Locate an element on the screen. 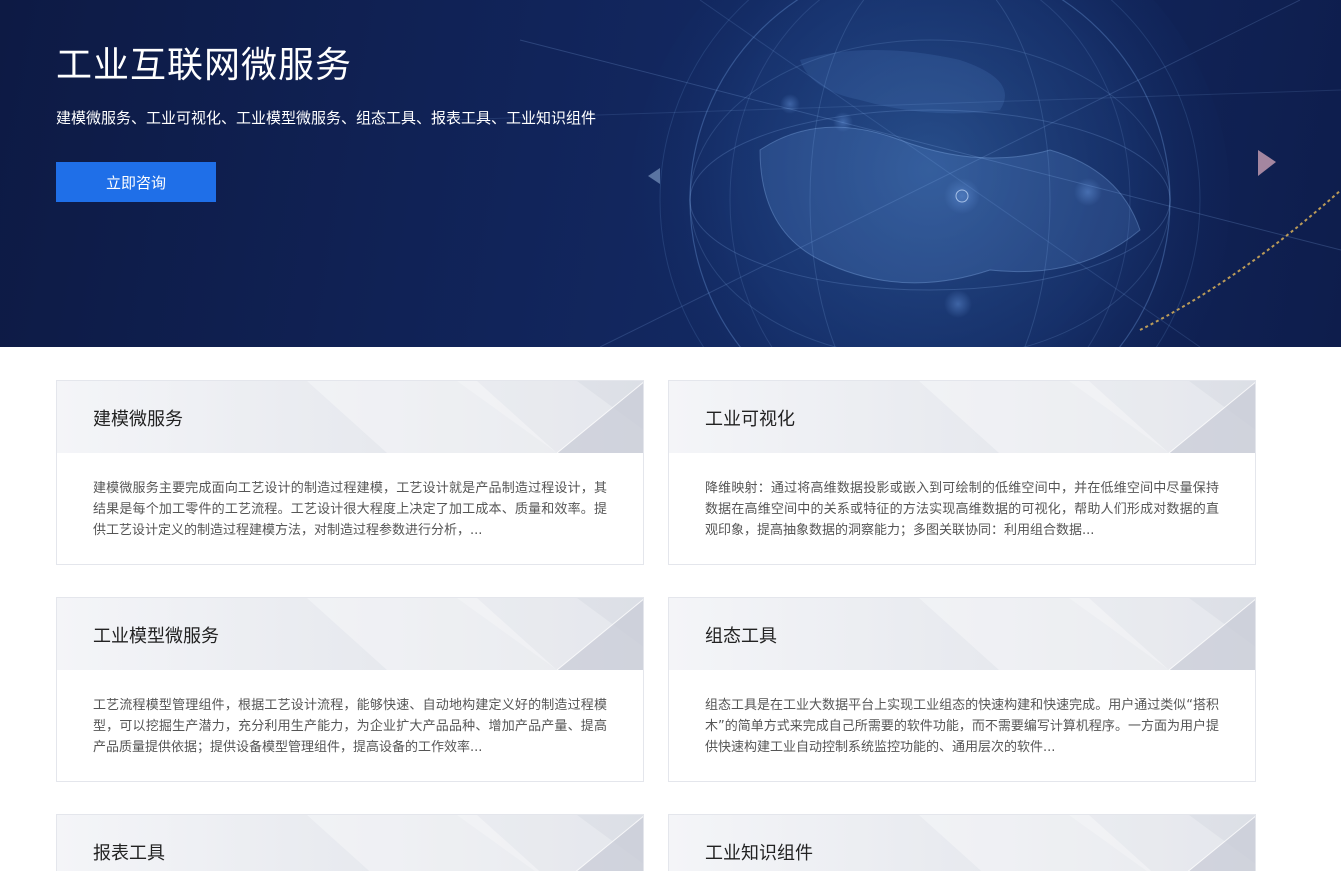  card-title: 工业模型微服务 is located at coordinates (156, 636).